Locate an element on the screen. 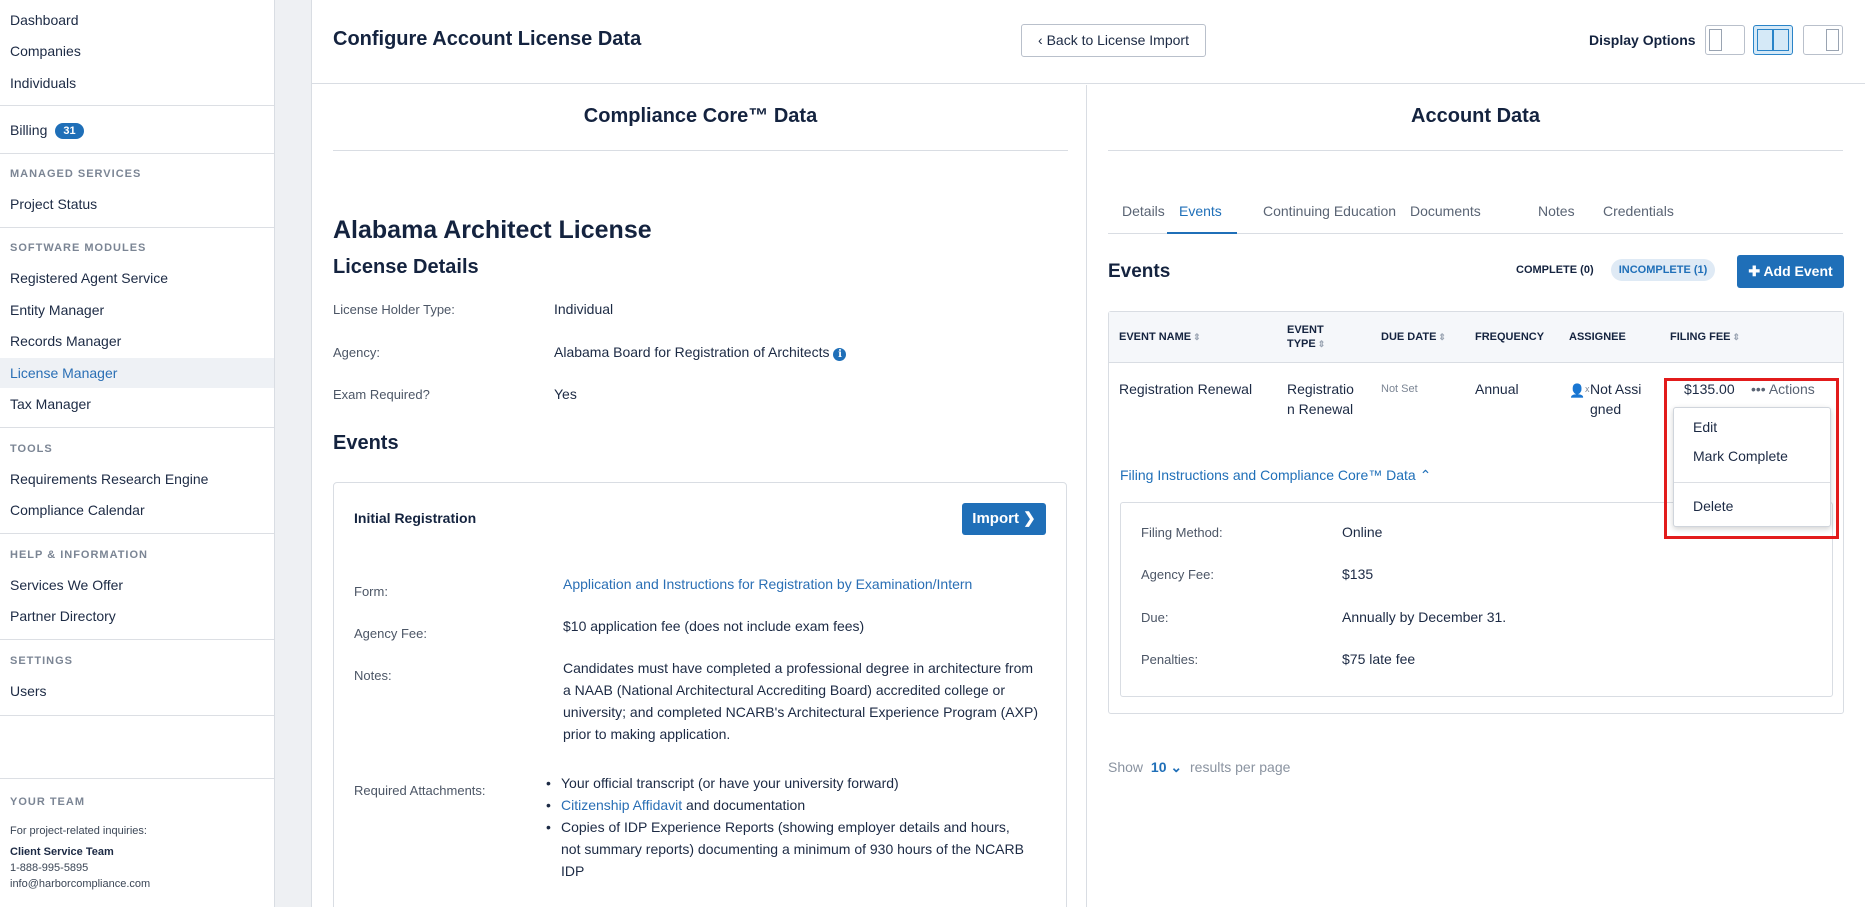  filing-method-link: Online is located at coordinates (1362, 532).